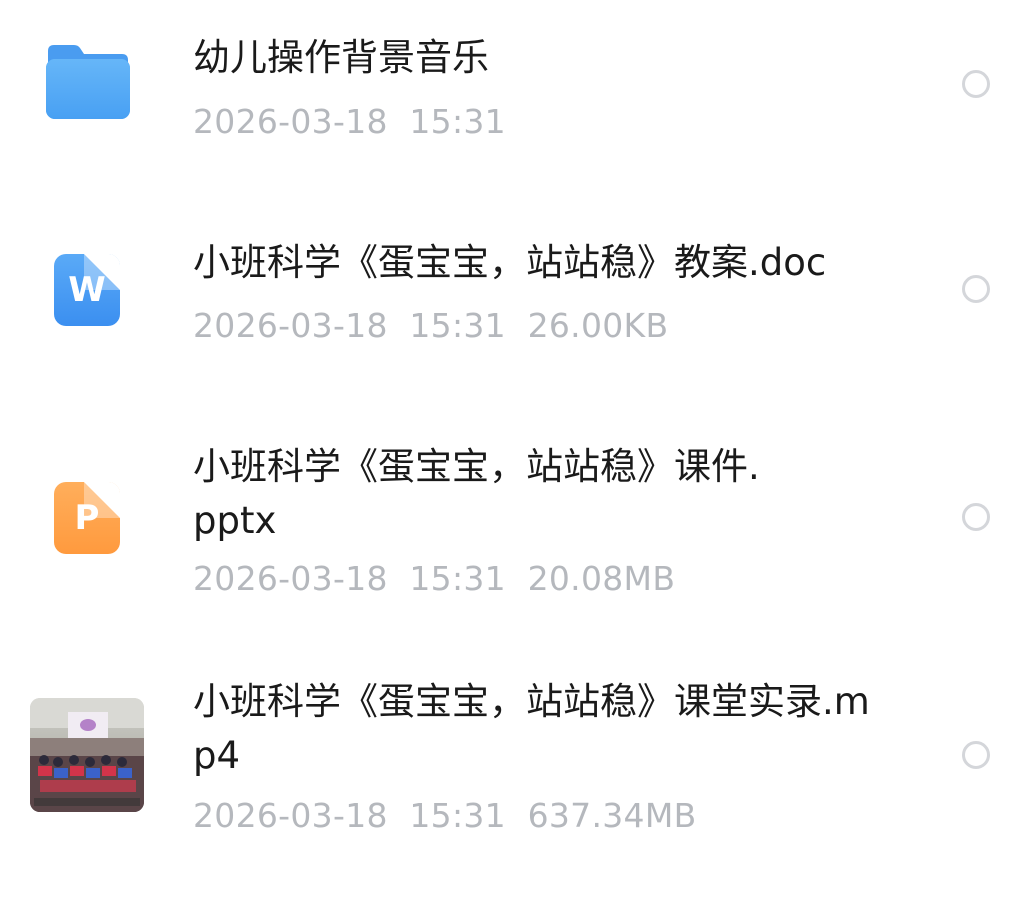 This screenshot has height=921, width=1025. I want to click on word-doc-icon: W, so click(87, 290).